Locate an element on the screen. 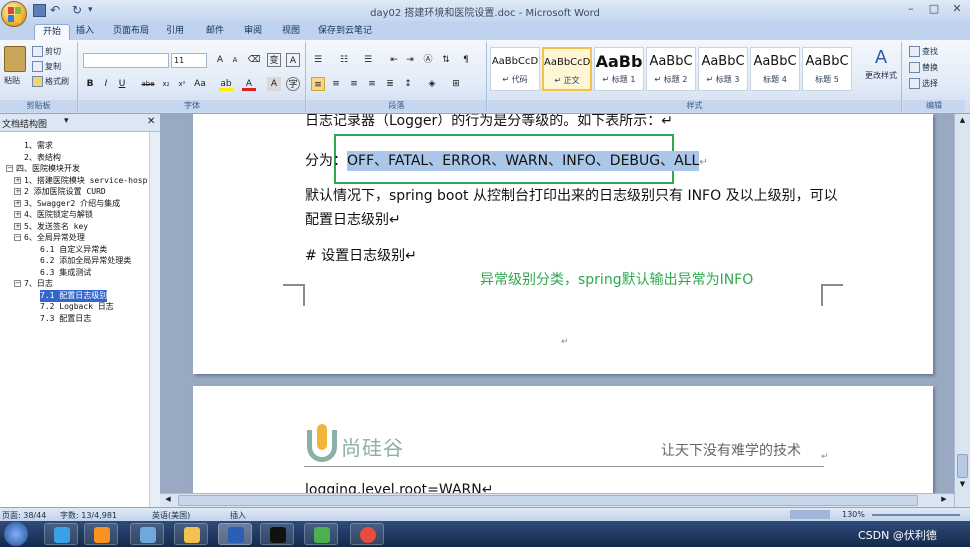 The width and height of the screenshot is (970, 547). intellij-taskbar-button is located at coordinates (277, 534).